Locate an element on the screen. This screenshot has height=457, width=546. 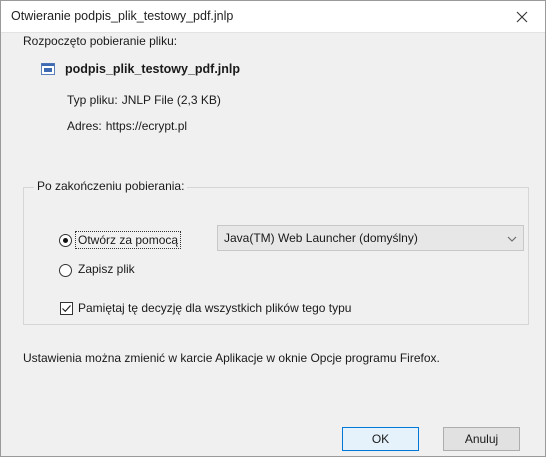
jnlp-file-icon is located at coordinates (48, 69).